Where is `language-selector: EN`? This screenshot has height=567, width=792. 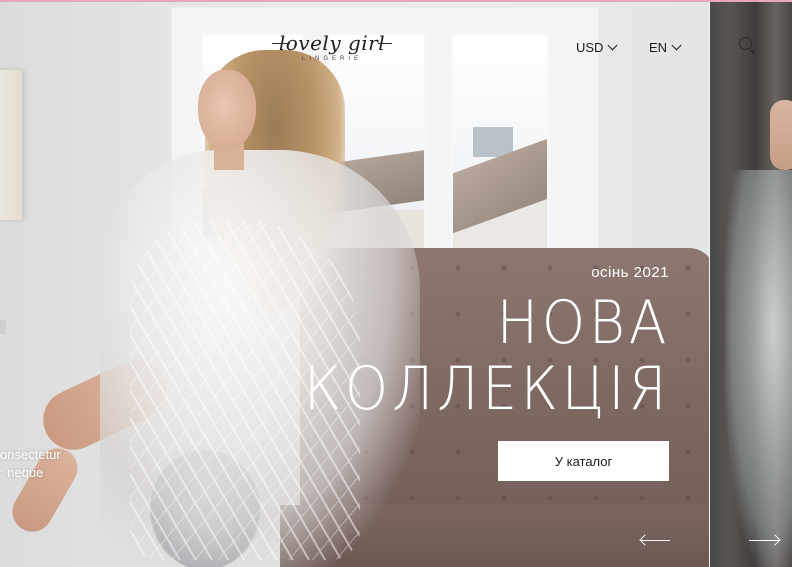
language-selector: EN is located at coordinates (665, 47).